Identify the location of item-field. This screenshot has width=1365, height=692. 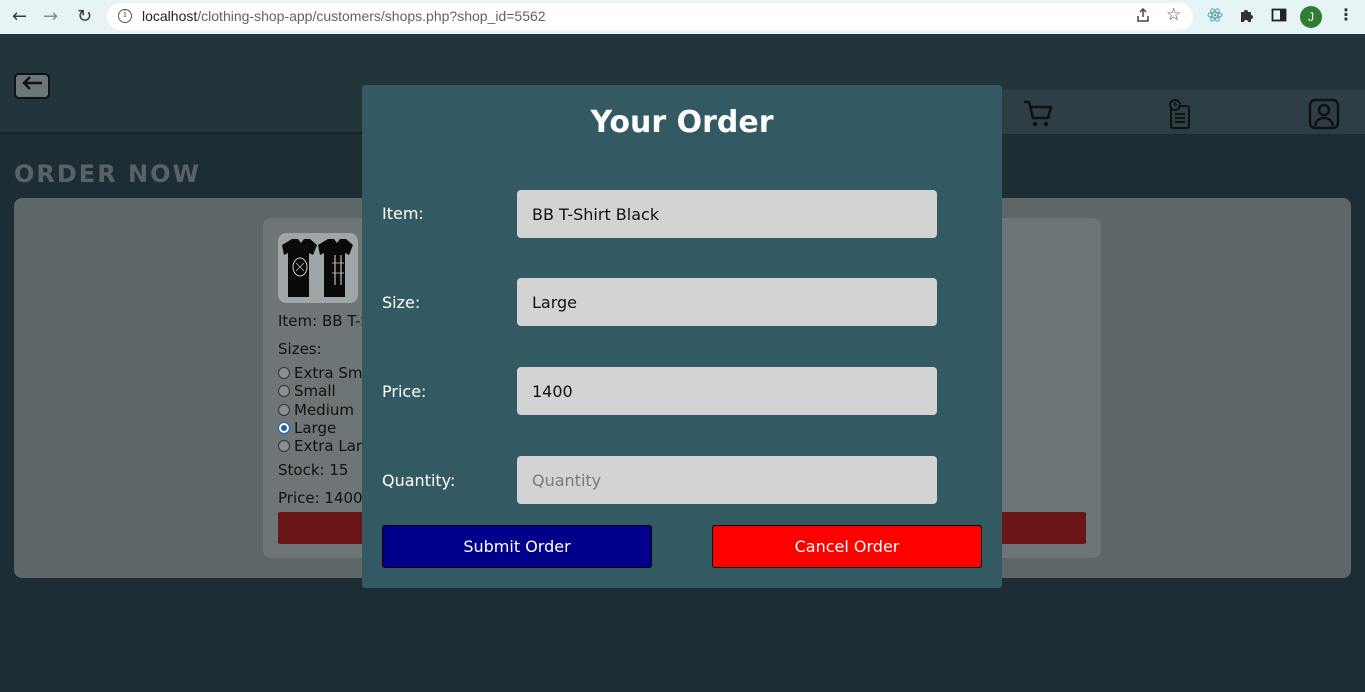
(727, 214).